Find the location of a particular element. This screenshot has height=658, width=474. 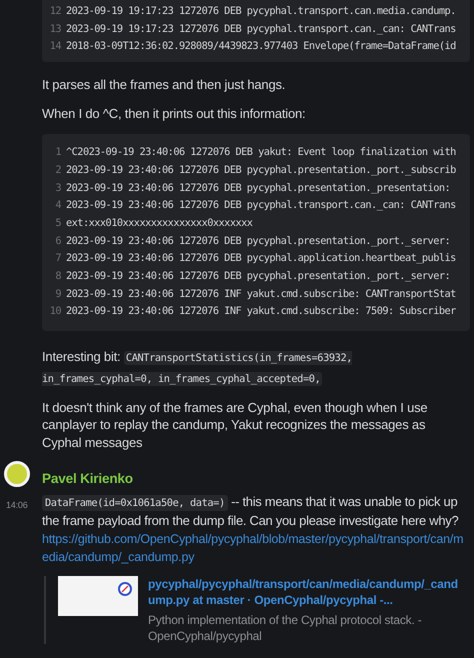

line-number: 5 is located at coordinates (58, 223).